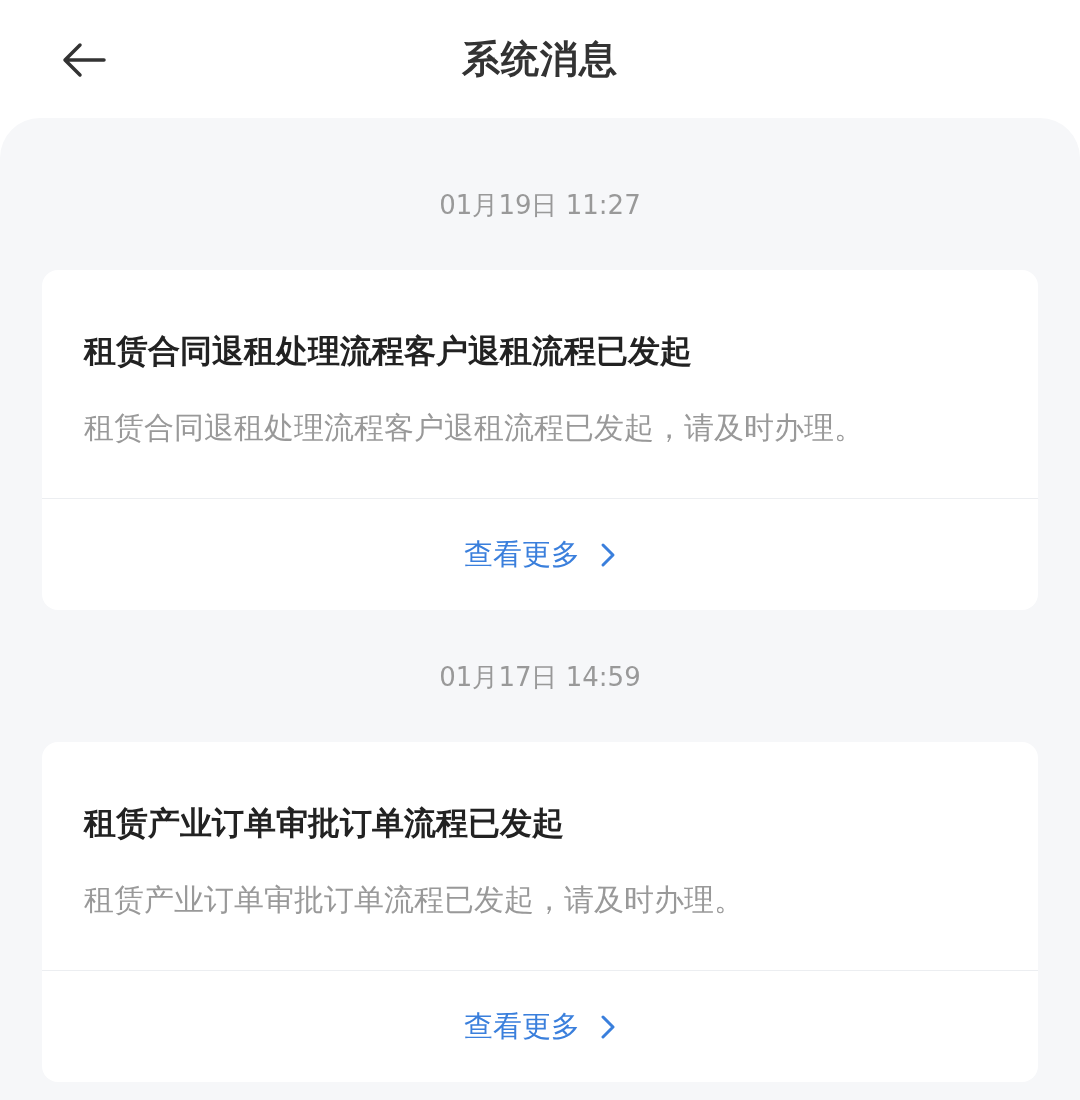 The image size is (1080, 1100). What do you see at coordinates (540, 677) in the screenshot?
I see `message-time: 01月17日 14:59` at bounding box center [540, 677].